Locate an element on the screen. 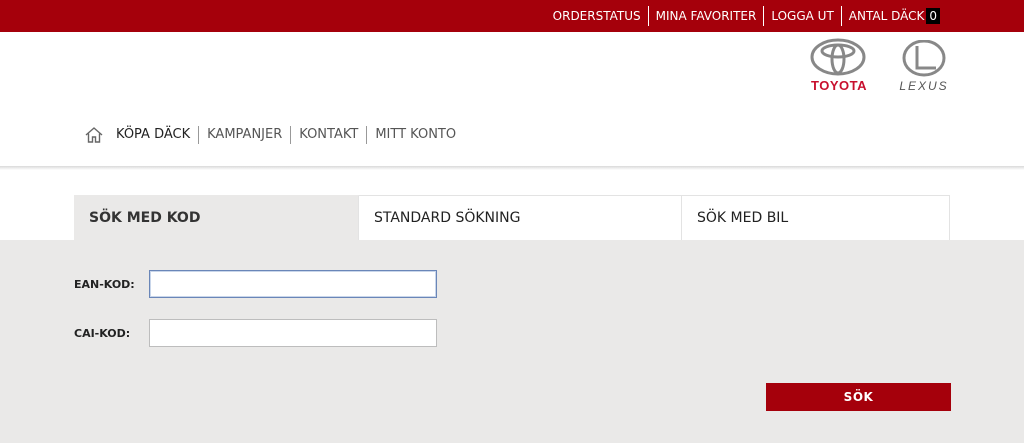  nav-my-account: MITT KONTO is located at coordinates (415, 135).